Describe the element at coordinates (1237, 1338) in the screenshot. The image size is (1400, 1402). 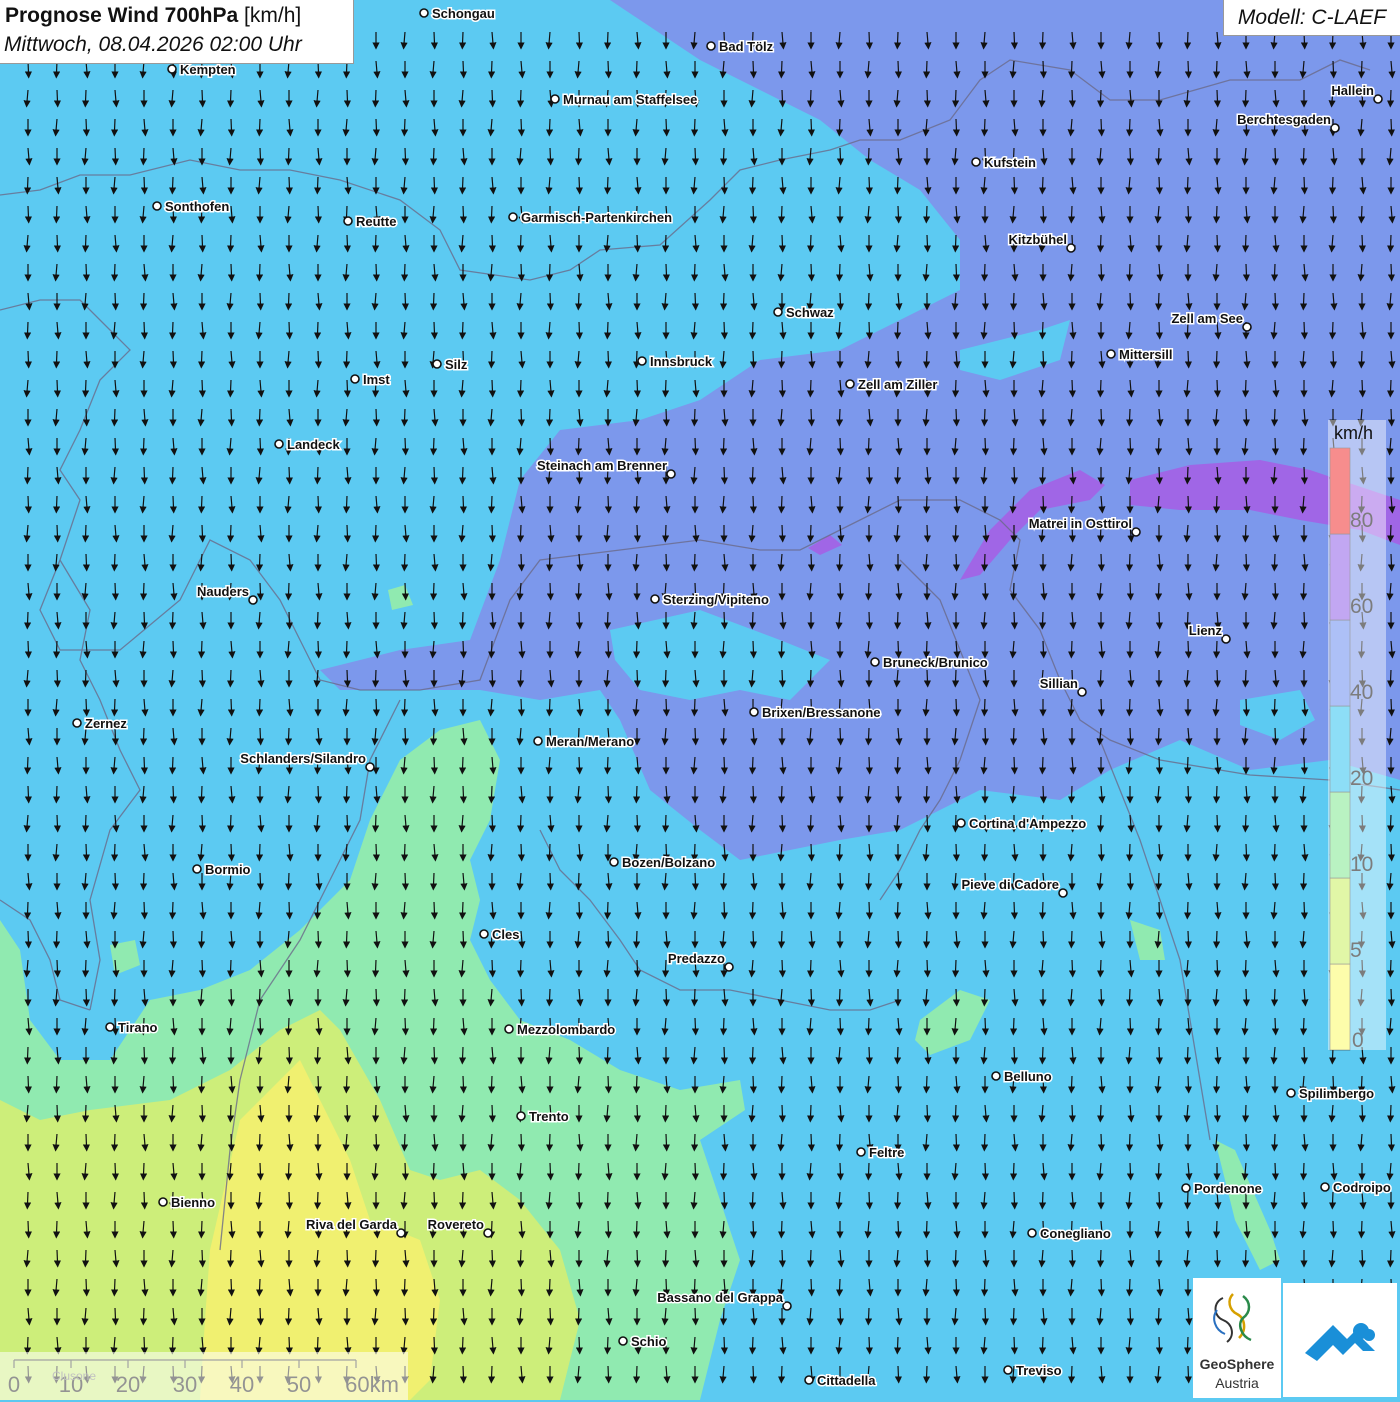
I see `geosphere-logo: GeoSphere Austria` at that location.